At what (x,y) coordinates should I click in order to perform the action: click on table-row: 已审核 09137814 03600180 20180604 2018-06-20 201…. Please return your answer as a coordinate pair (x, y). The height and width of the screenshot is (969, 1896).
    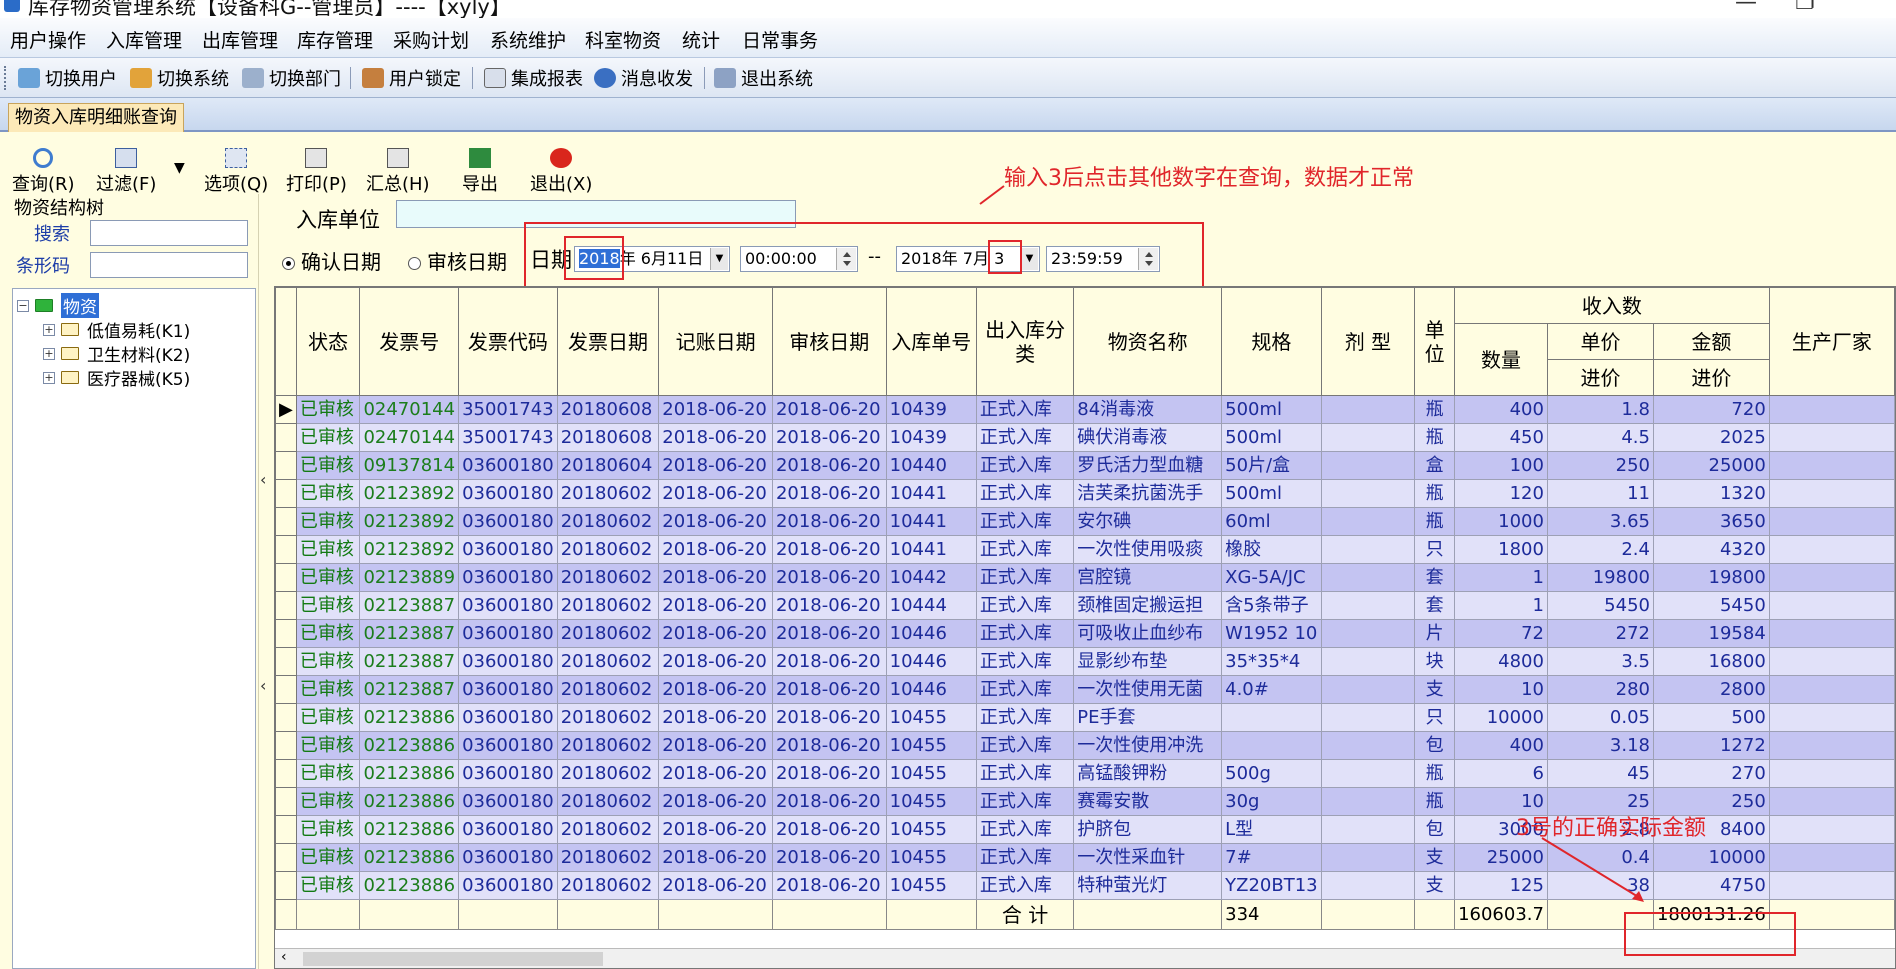
    Looking at the image, I should click on (1085, 465).